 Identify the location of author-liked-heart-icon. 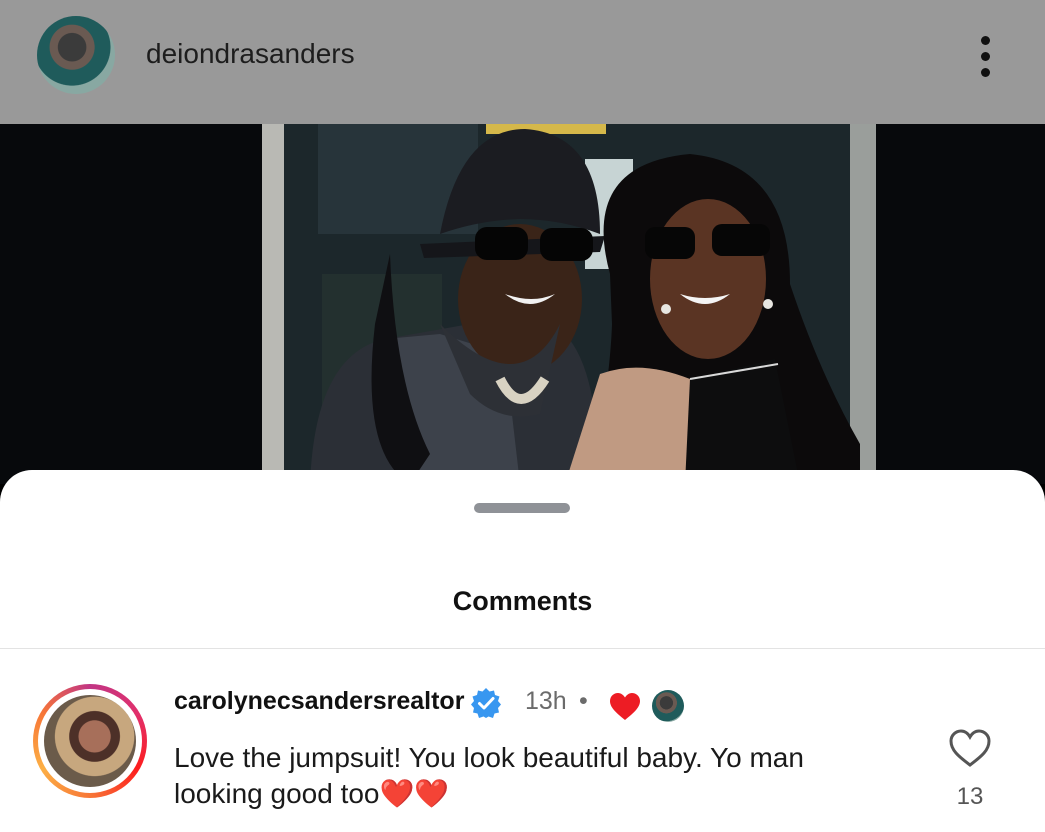
(625, 706).